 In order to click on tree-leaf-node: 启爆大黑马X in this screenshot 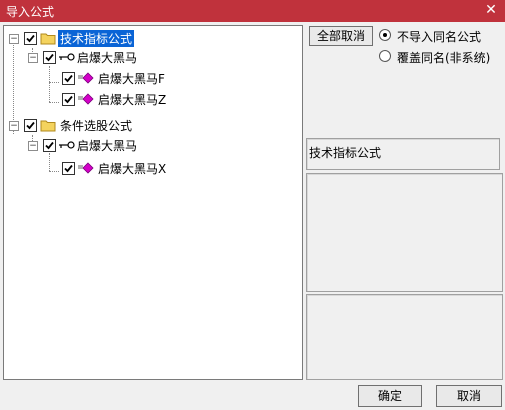, I will do `click(149, 168)`.